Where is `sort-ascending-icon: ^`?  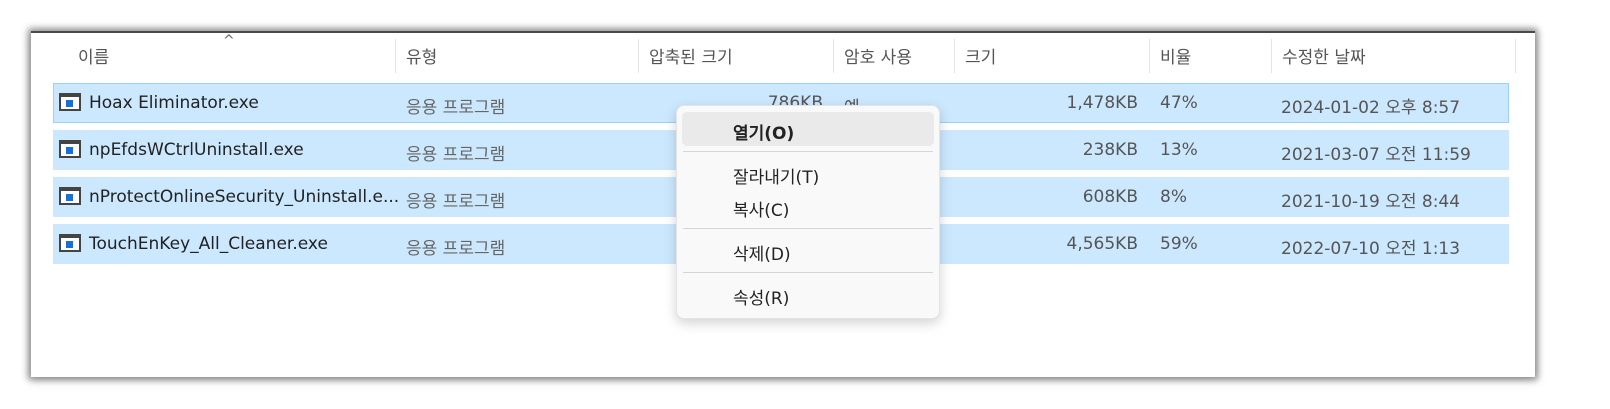
sort-ascending-icon: ^ is located at coordinates (229, 41).